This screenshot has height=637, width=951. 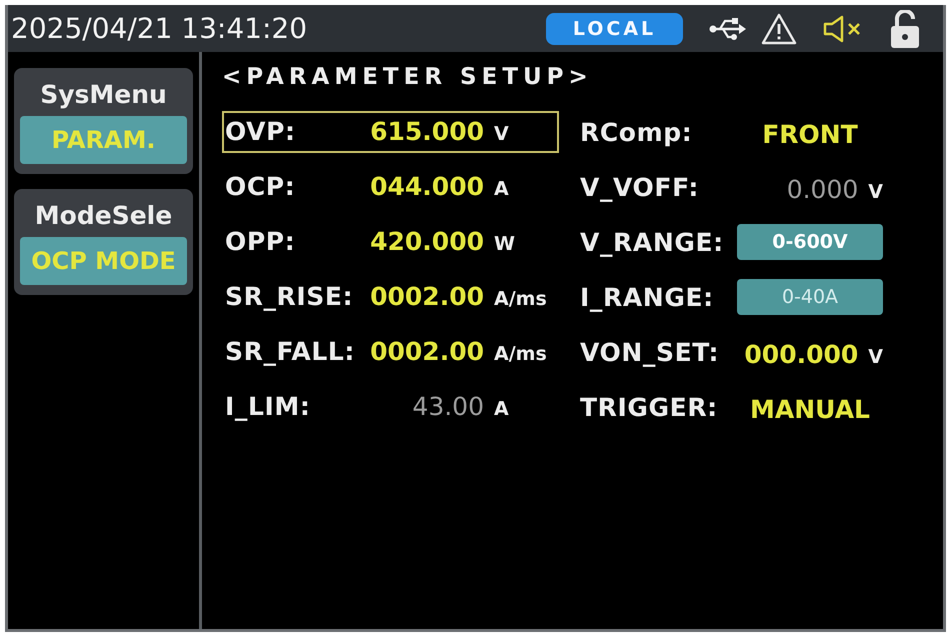 I want to click on usb-icon, so click(x=728, y=28).